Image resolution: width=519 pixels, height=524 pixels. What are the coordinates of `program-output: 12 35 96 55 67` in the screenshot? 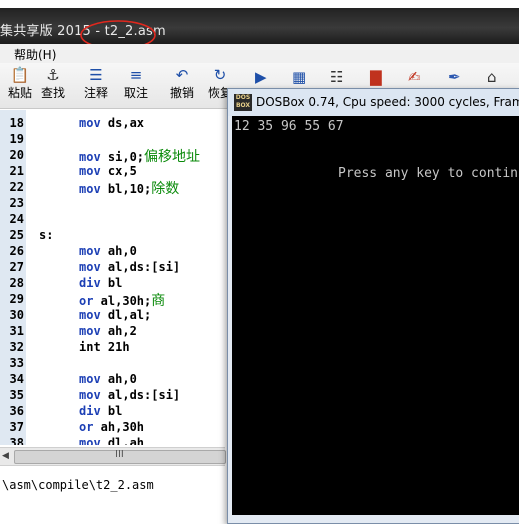 It's located at (289, 126).